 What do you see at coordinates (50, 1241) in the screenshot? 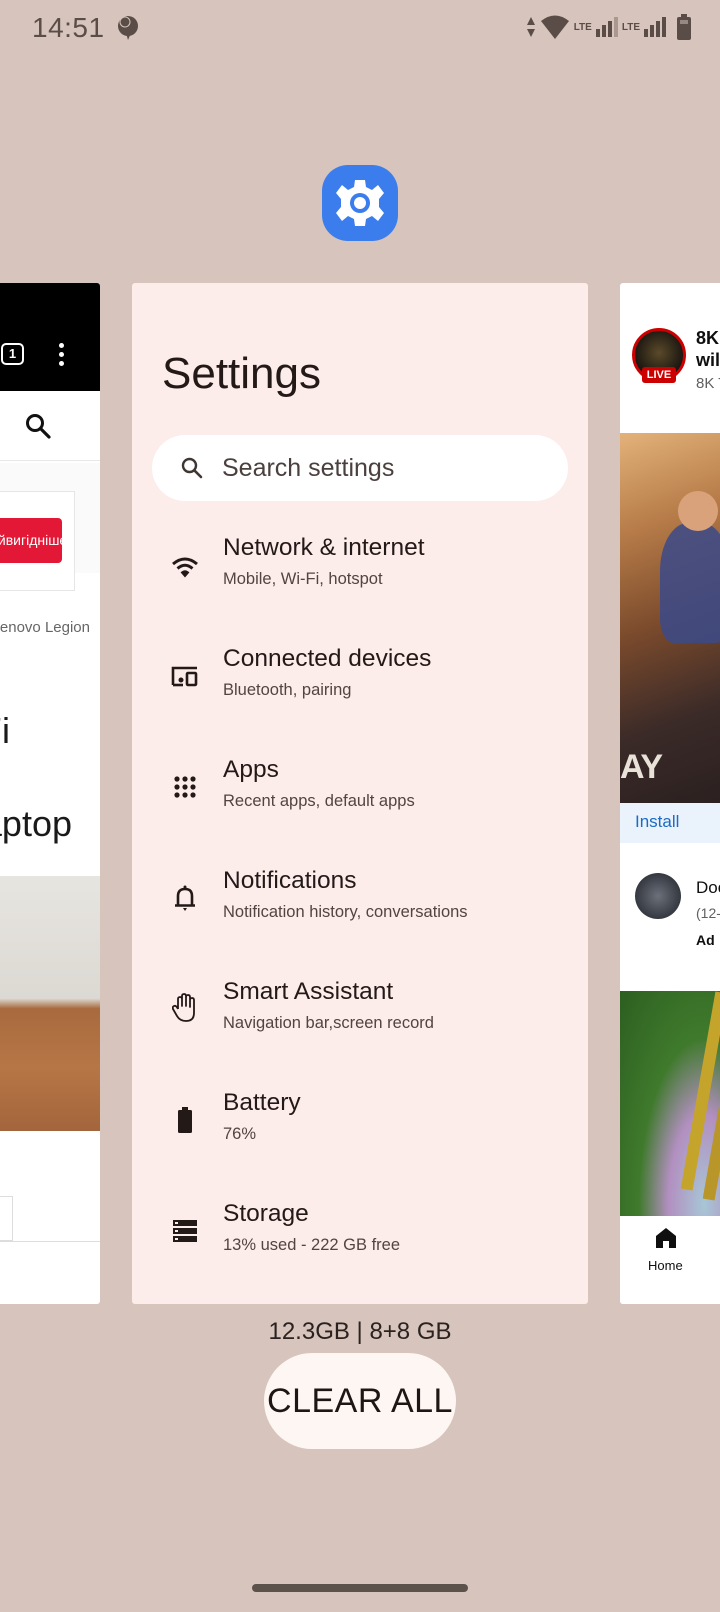
I see `divider` at bounding box center [50, 1241].